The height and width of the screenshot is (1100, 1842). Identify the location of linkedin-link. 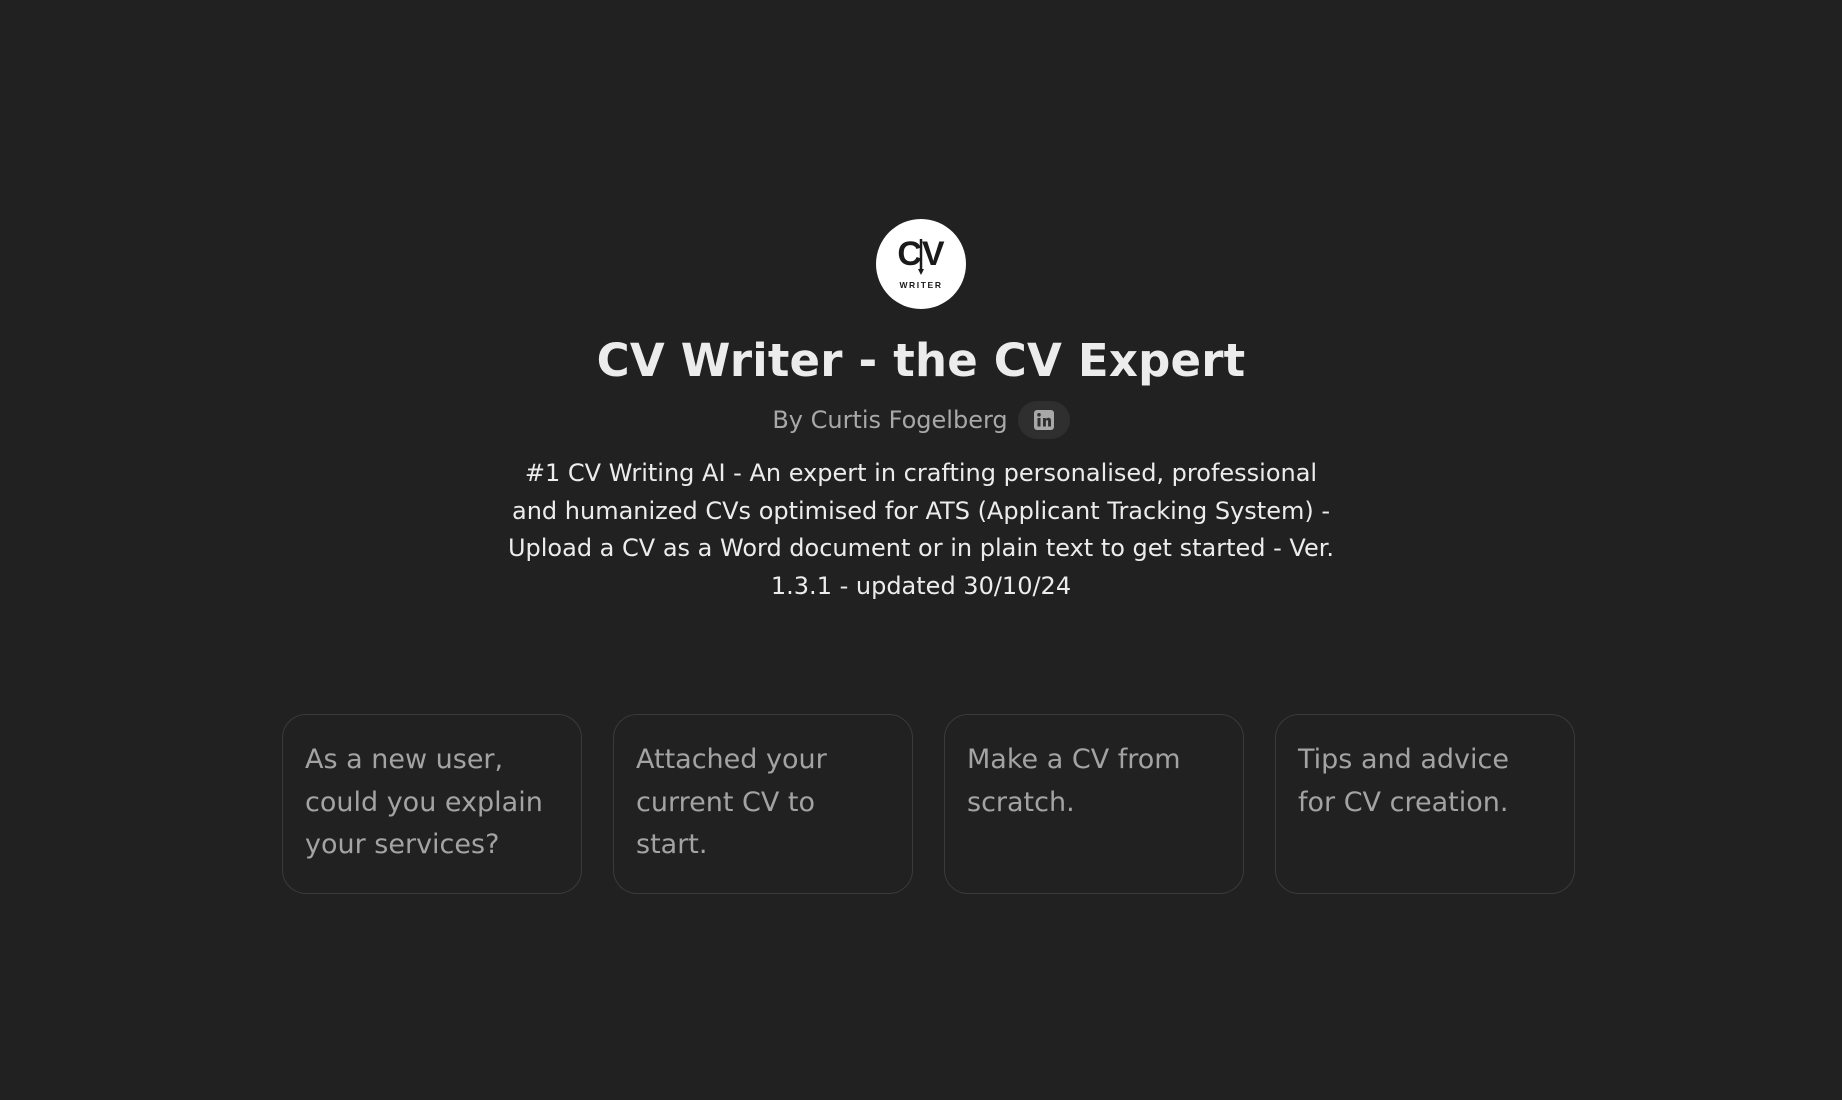
(1043, 420).